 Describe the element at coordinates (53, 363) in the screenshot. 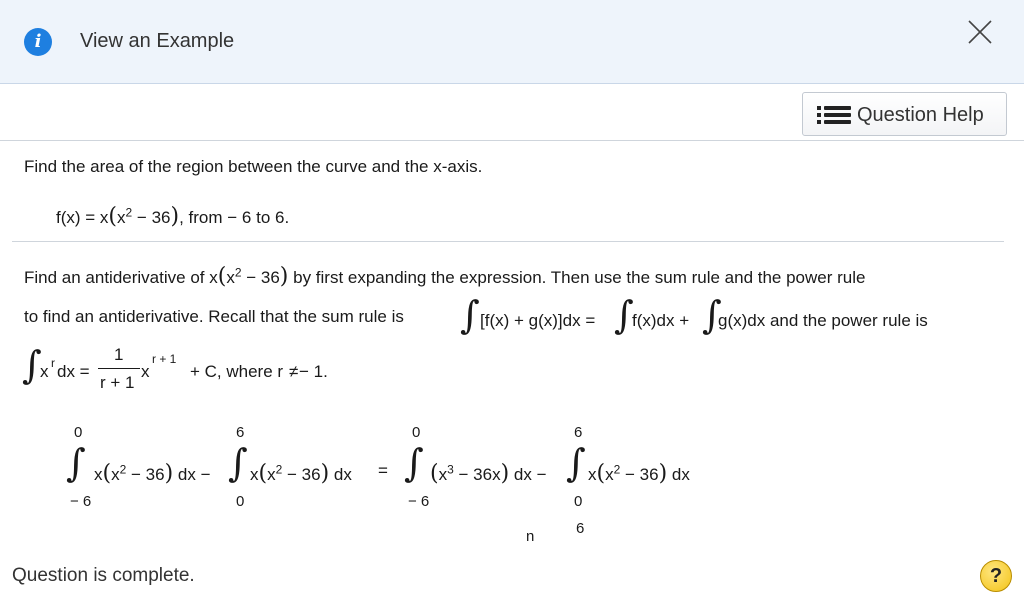

I see `power-exponent: r` at that location.